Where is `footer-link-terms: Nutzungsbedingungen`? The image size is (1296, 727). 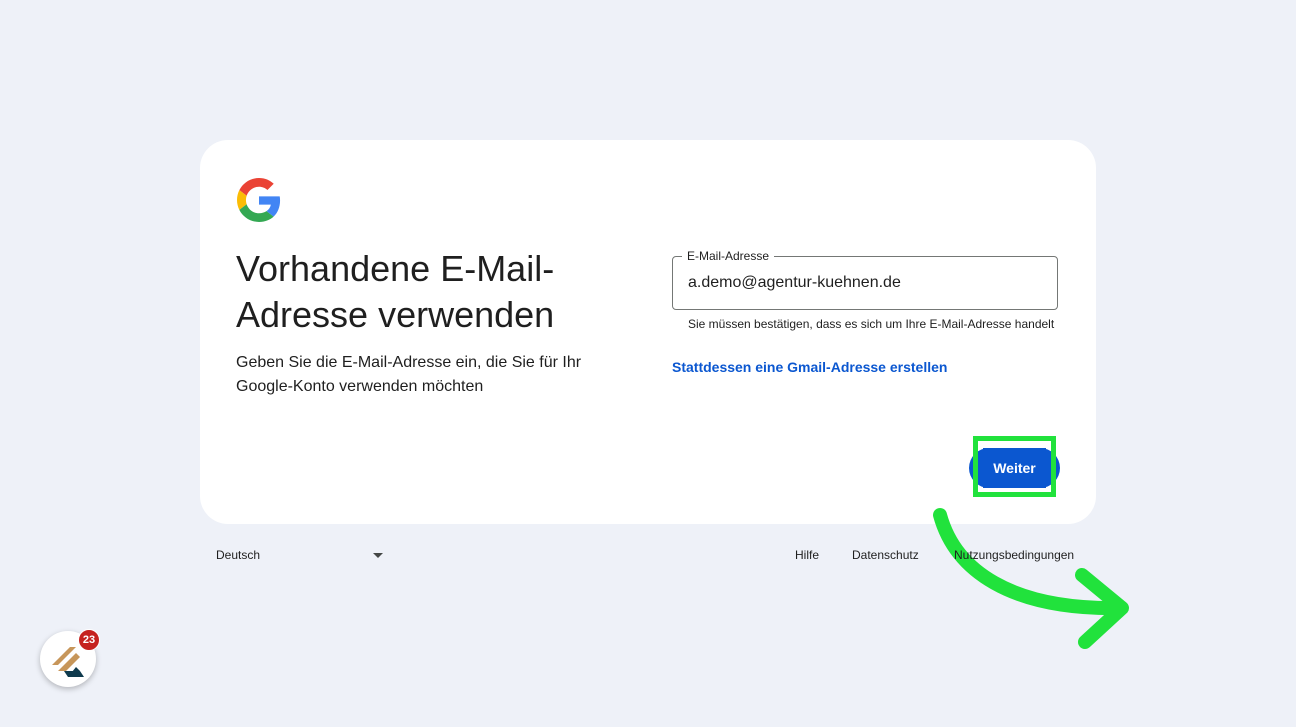 footer-link-terms: Nutzungsbedingungen is located at coordinates (1014, 555).